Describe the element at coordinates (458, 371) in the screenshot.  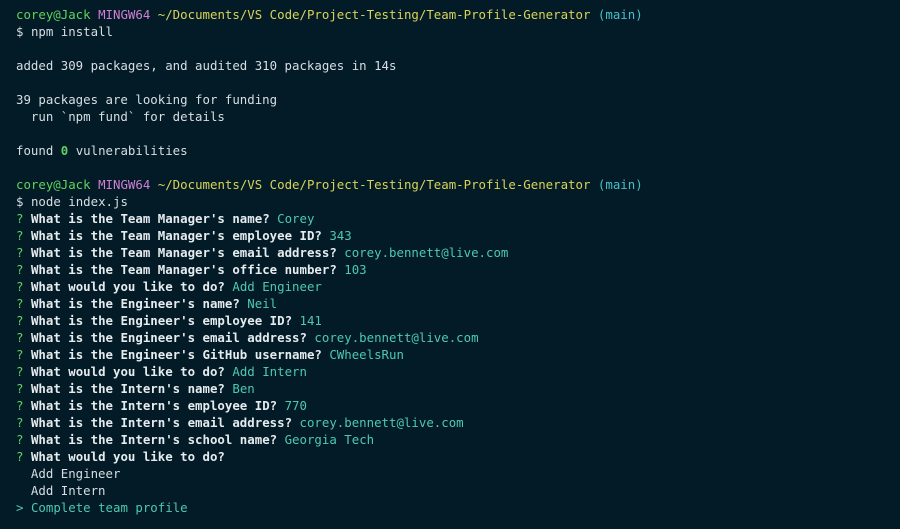
I see `qa-line: ? What would you like to do? Add Intern` at that location.